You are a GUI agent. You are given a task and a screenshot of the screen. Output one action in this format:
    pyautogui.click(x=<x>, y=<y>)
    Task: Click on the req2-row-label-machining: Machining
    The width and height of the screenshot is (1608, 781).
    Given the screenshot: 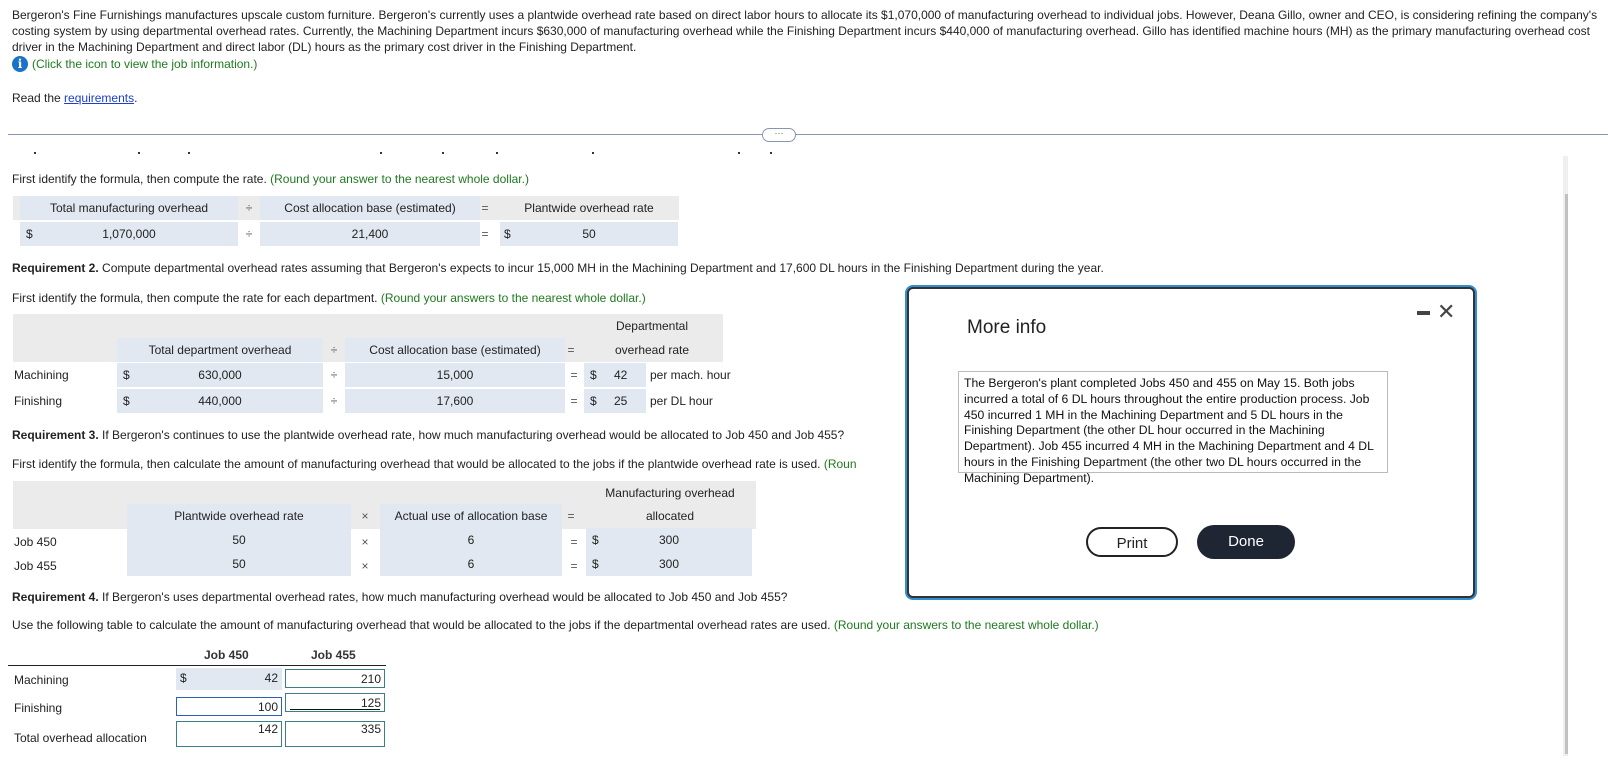 What is the action you would take?
    pyautogui.click(x=41, y=375)
    